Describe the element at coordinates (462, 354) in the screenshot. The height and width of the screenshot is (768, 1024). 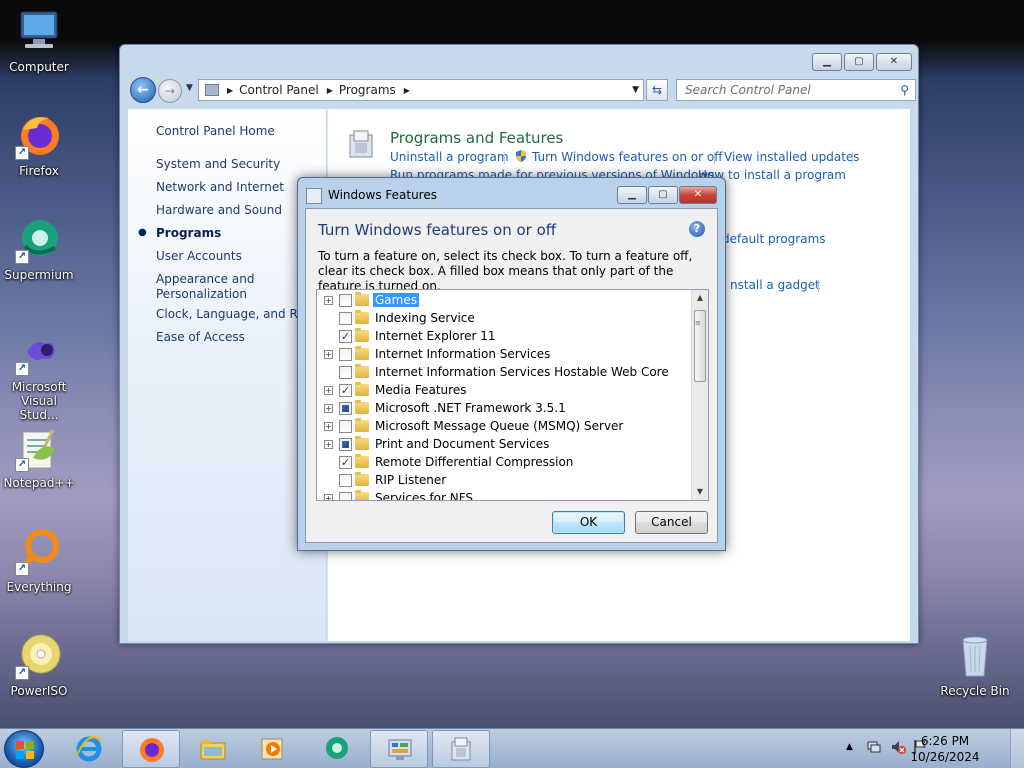
I see `feature-label: Internet Information Services` at that location.